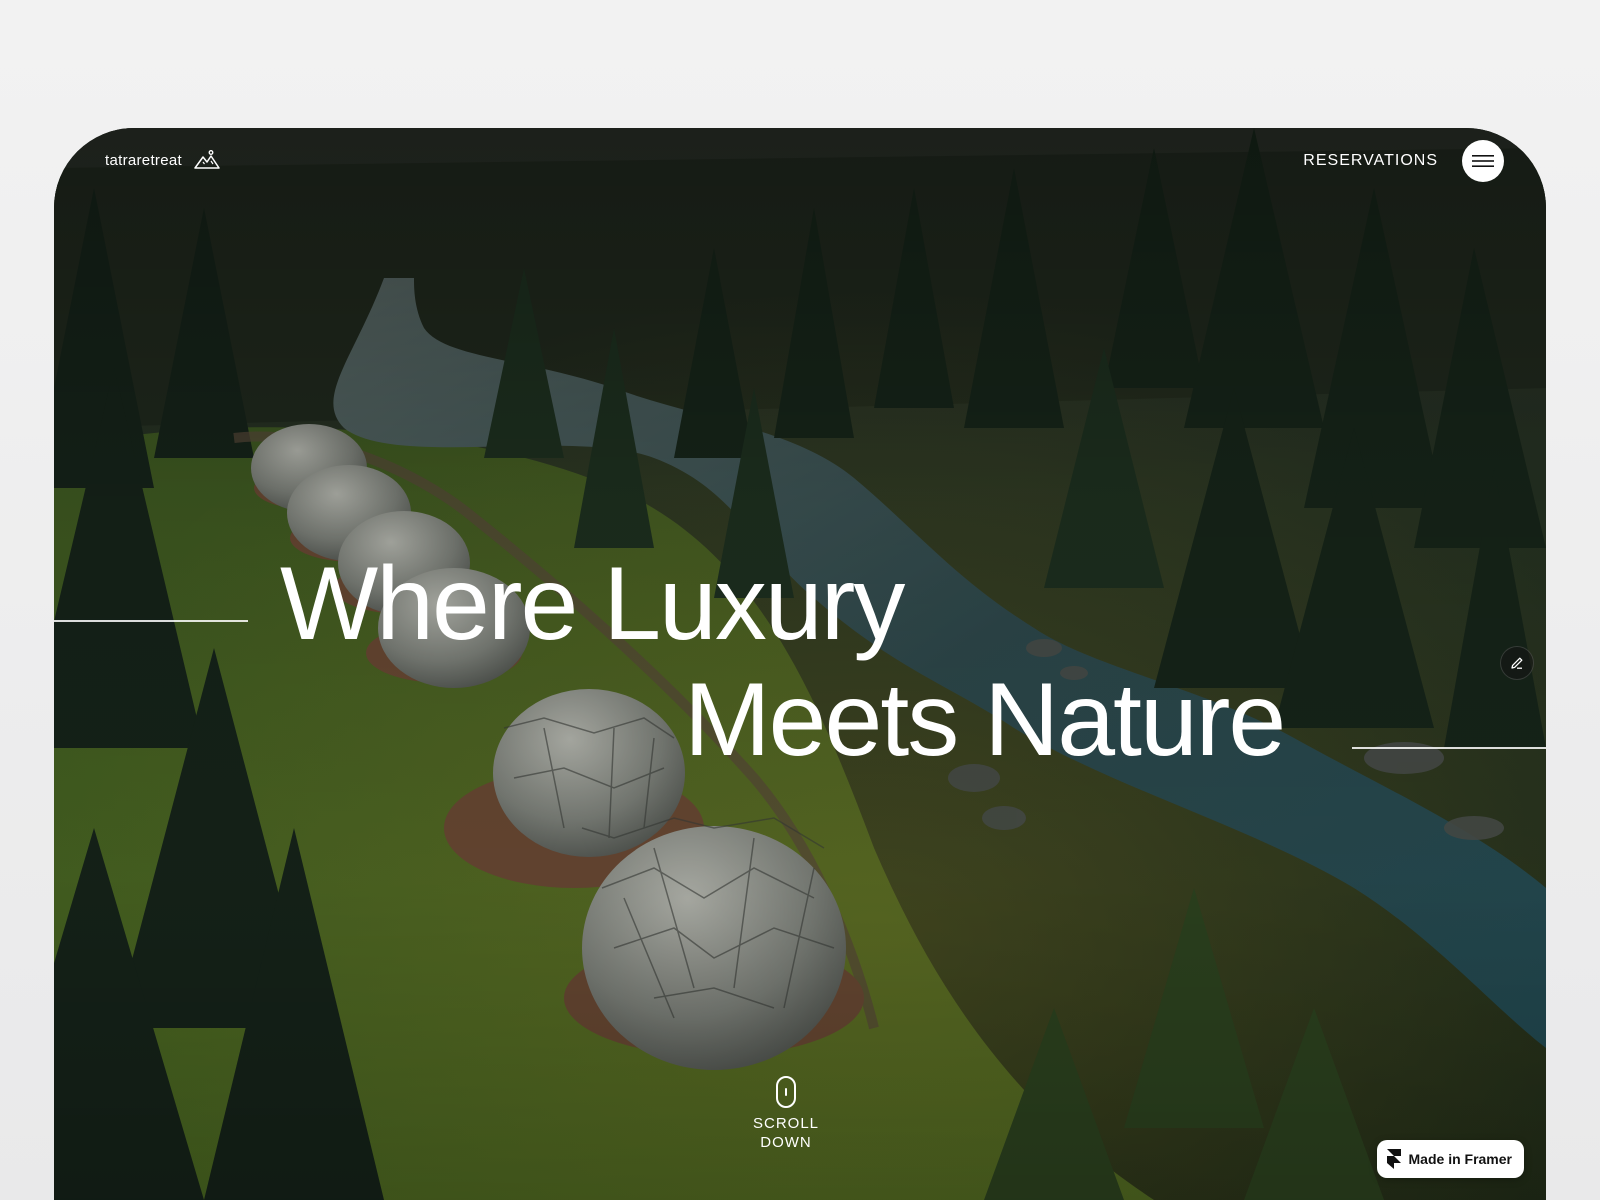 This screenshot has height=1200, width=1600. I want to click on site-logo: tatraretreat, so click(162, 160).